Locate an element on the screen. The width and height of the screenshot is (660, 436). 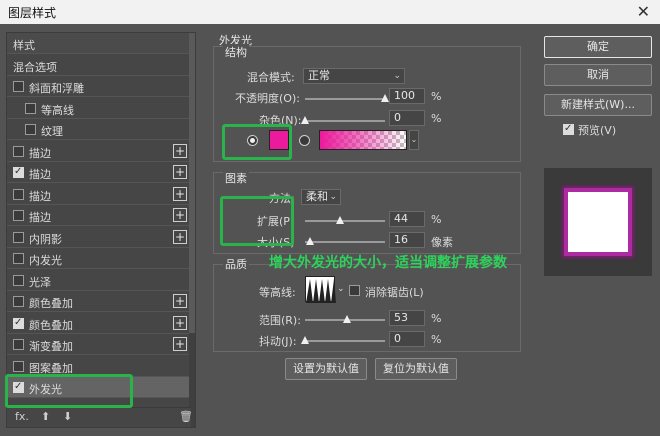
style-list-item: 纹理 is located at coordinates (99, 129).